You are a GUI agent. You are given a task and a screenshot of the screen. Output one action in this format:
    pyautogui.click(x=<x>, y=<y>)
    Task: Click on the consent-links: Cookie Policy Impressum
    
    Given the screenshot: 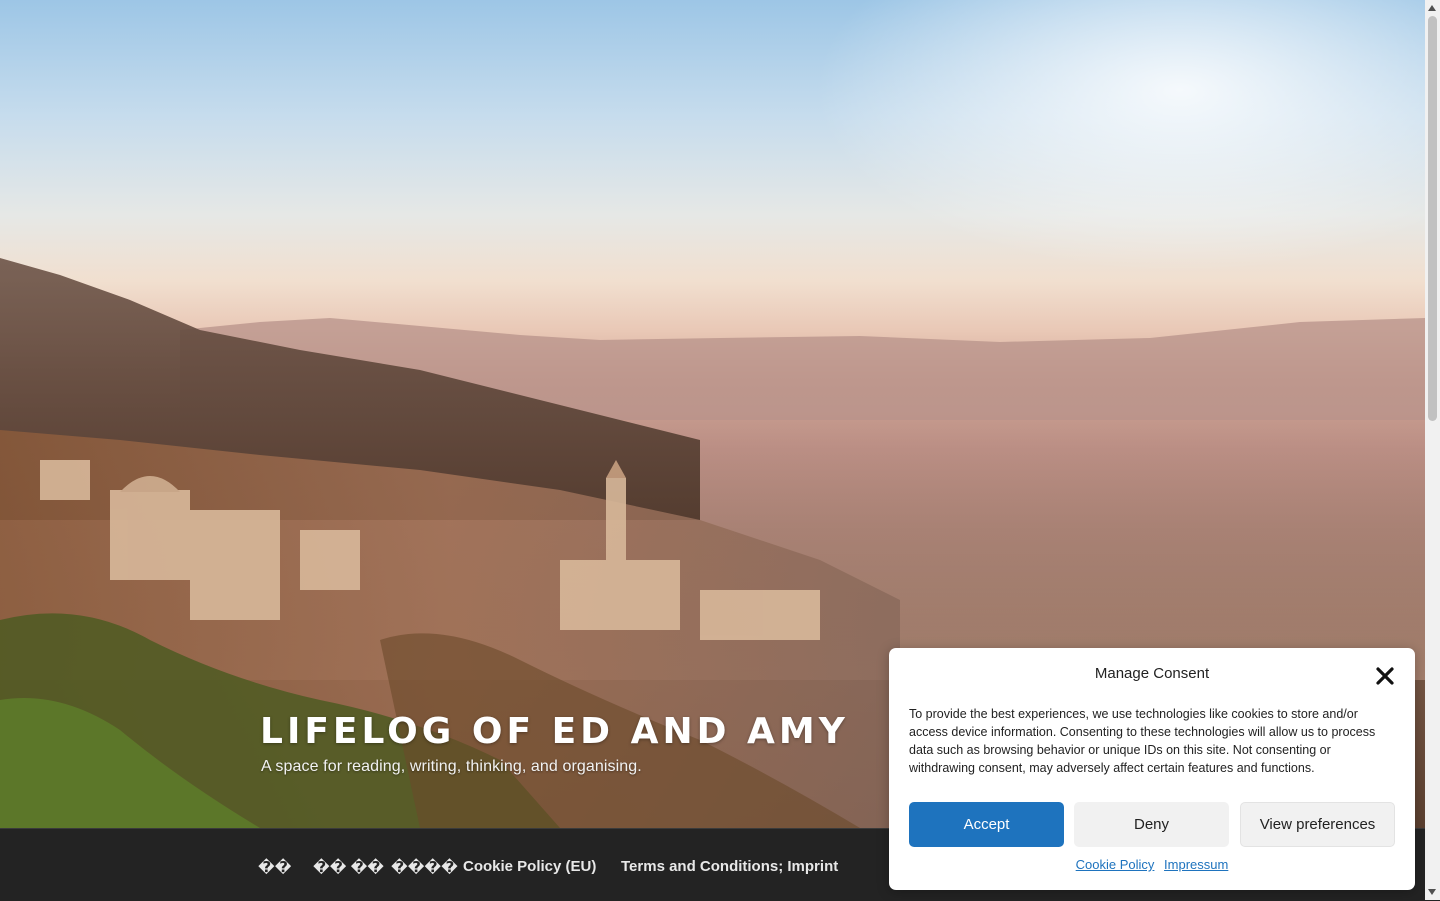 What is the action you would take?
    pyautogui.click(x=1152, y=864)
    